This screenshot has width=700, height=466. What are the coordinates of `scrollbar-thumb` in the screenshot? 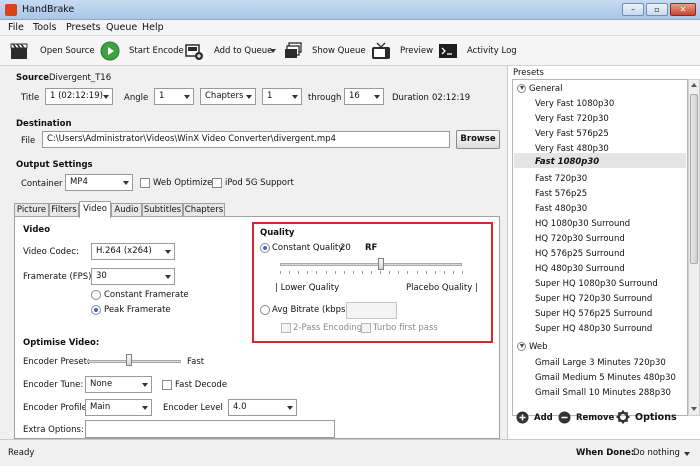 It's located at (694, 179).